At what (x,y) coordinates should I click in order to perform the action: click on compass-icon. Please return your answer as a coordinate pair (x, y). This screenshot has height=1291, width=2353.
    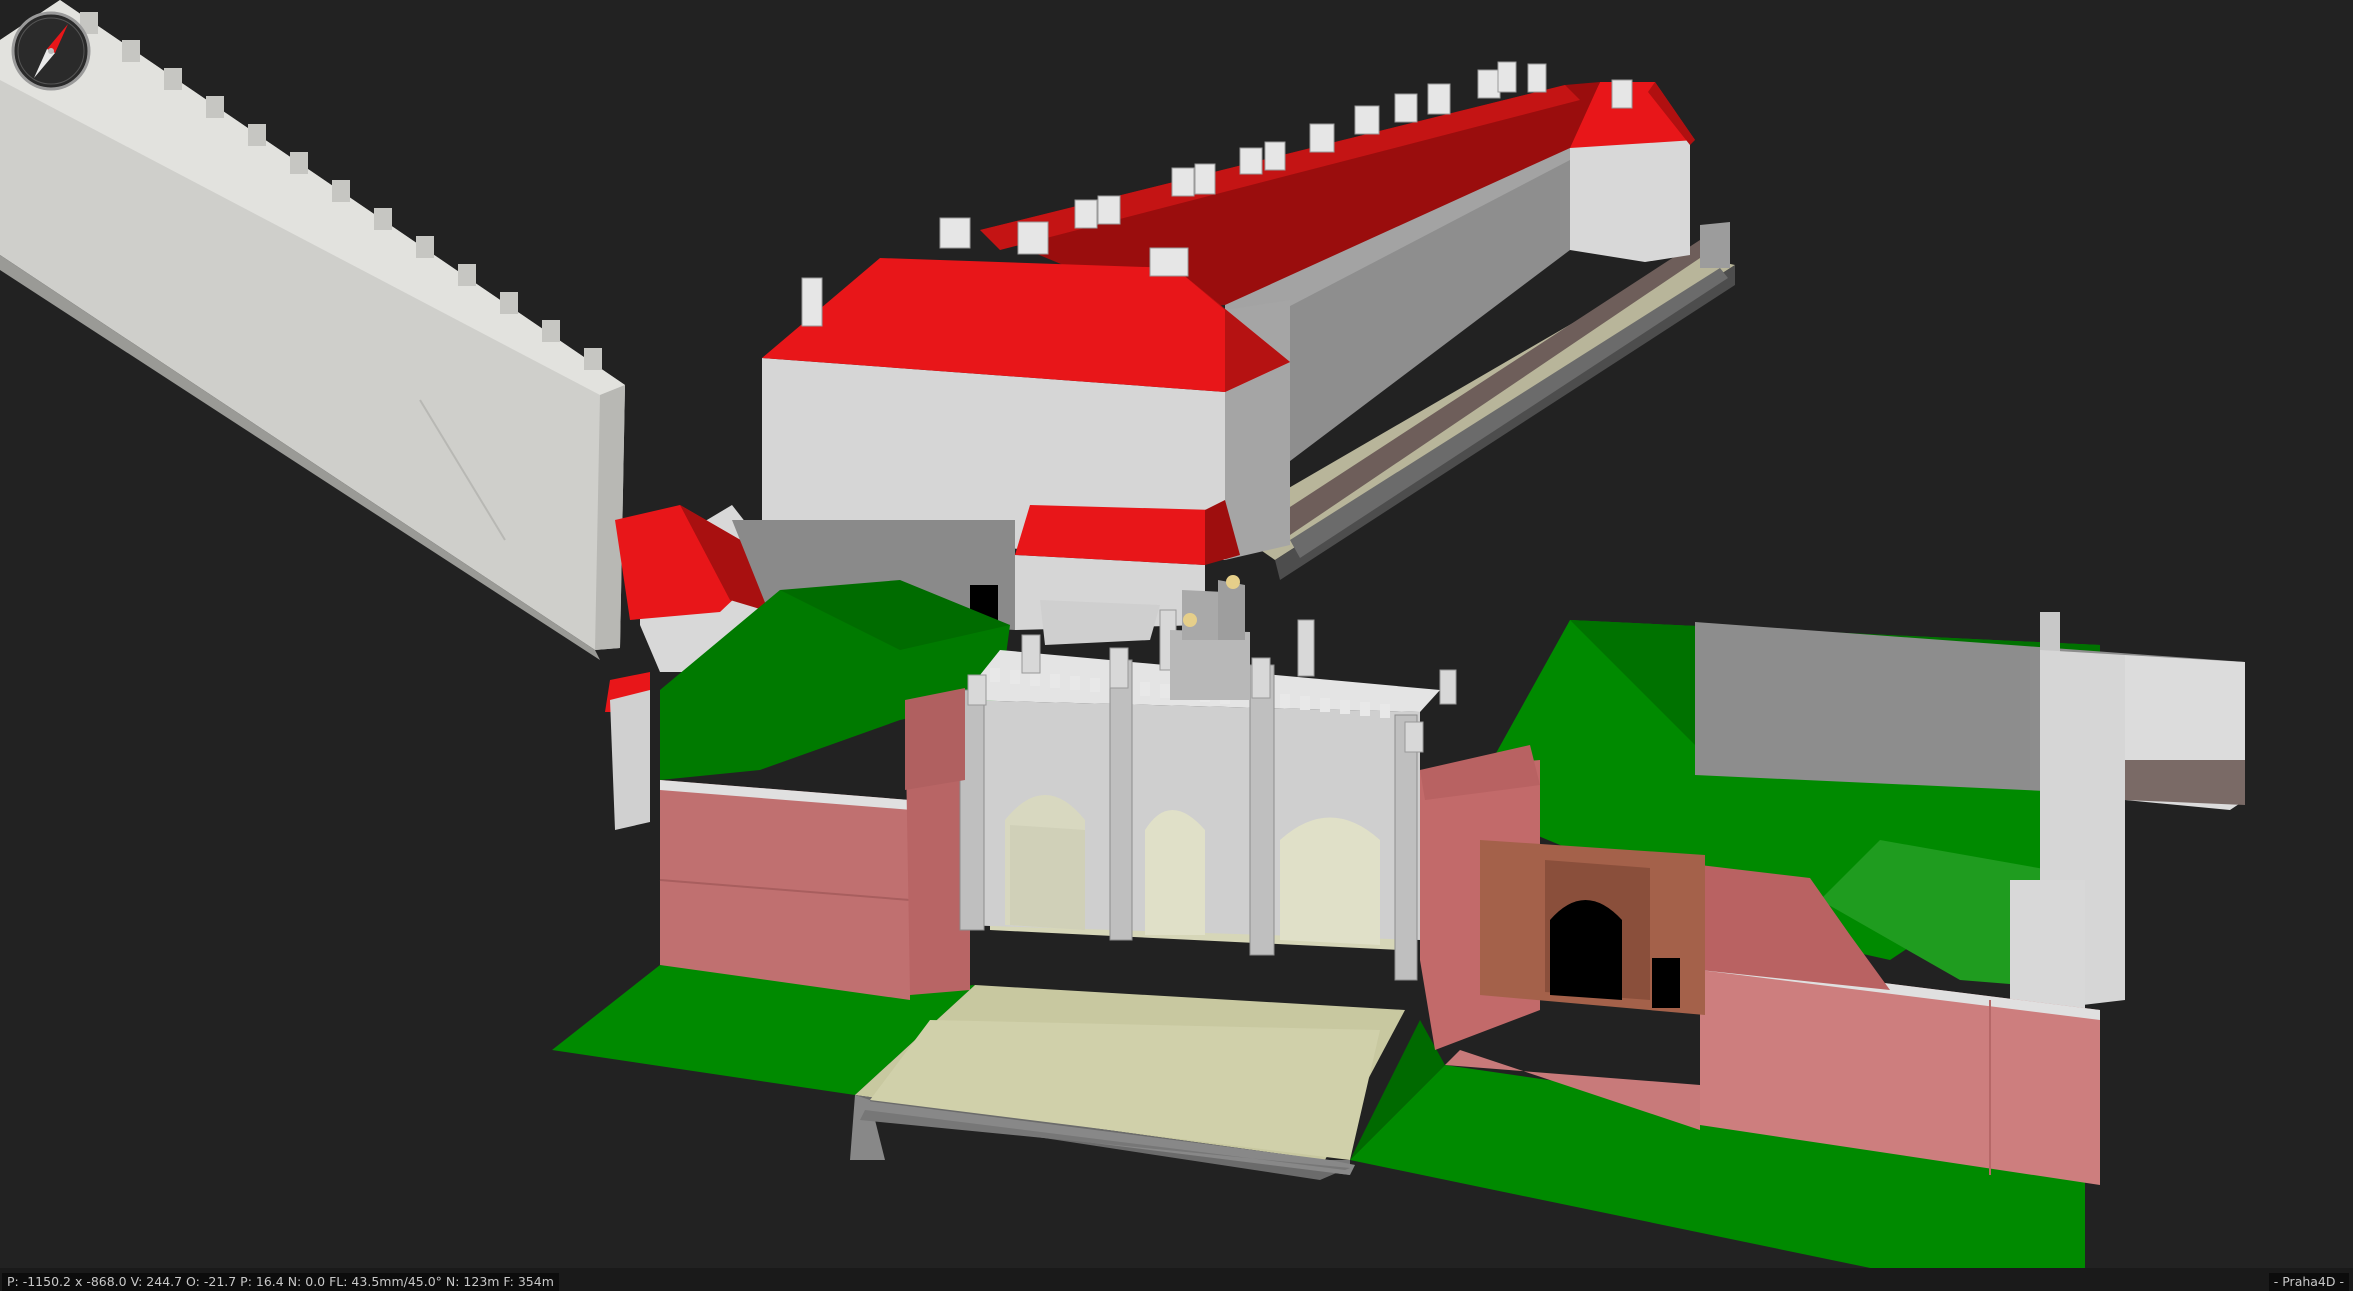
    Looking at the image, I should click on (51, 51).